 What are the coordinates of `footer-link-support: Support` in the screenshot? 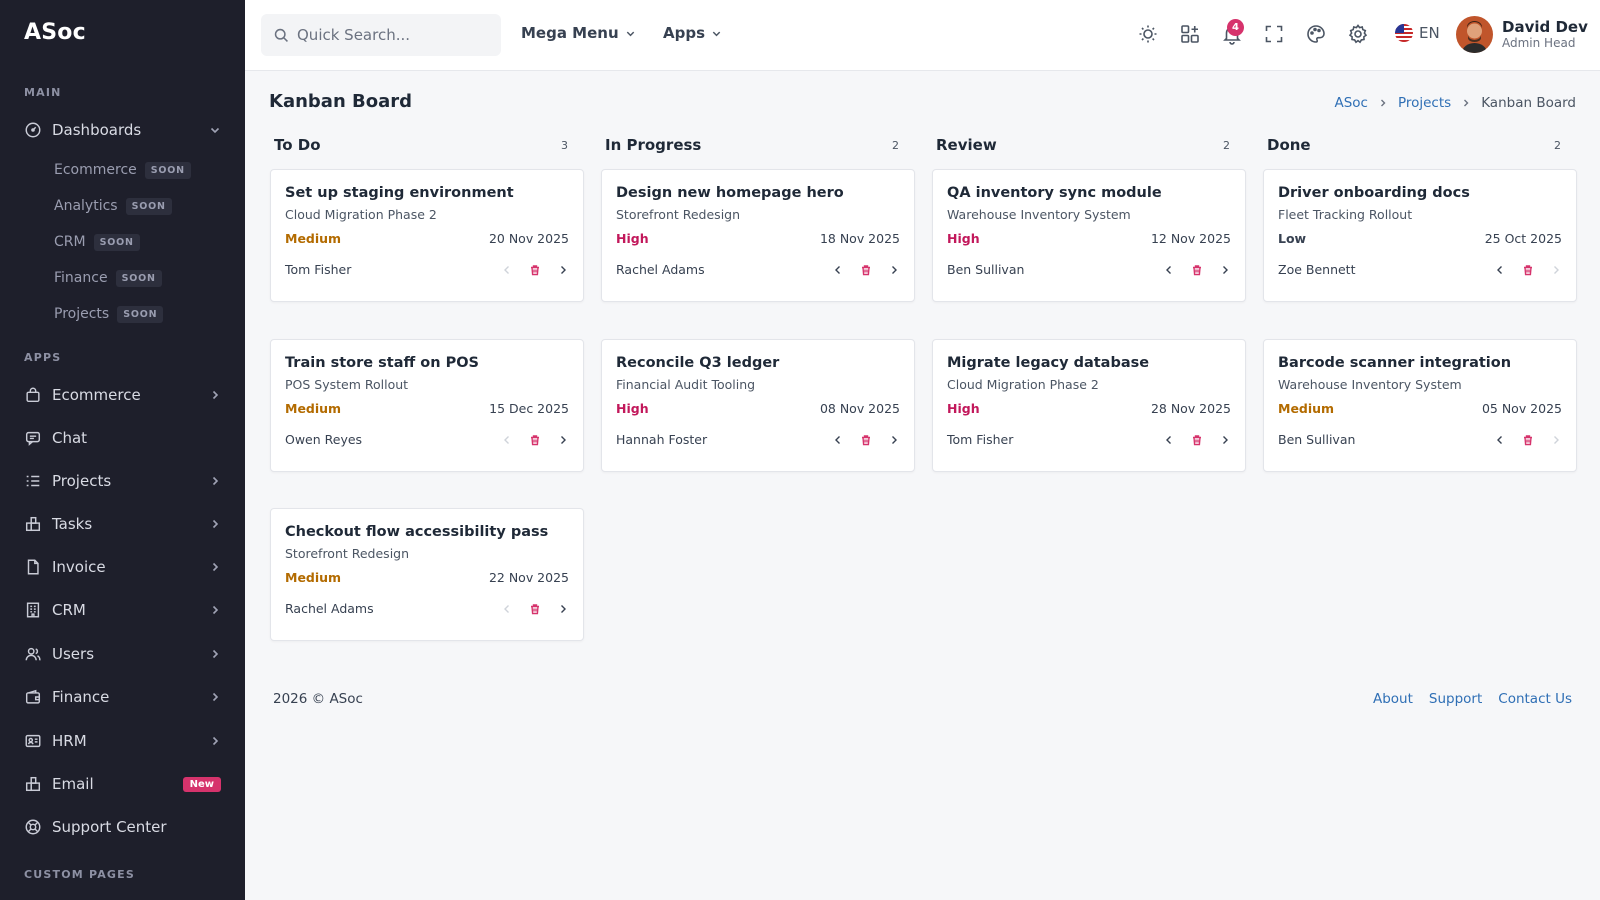 It's located at (1455, 699).